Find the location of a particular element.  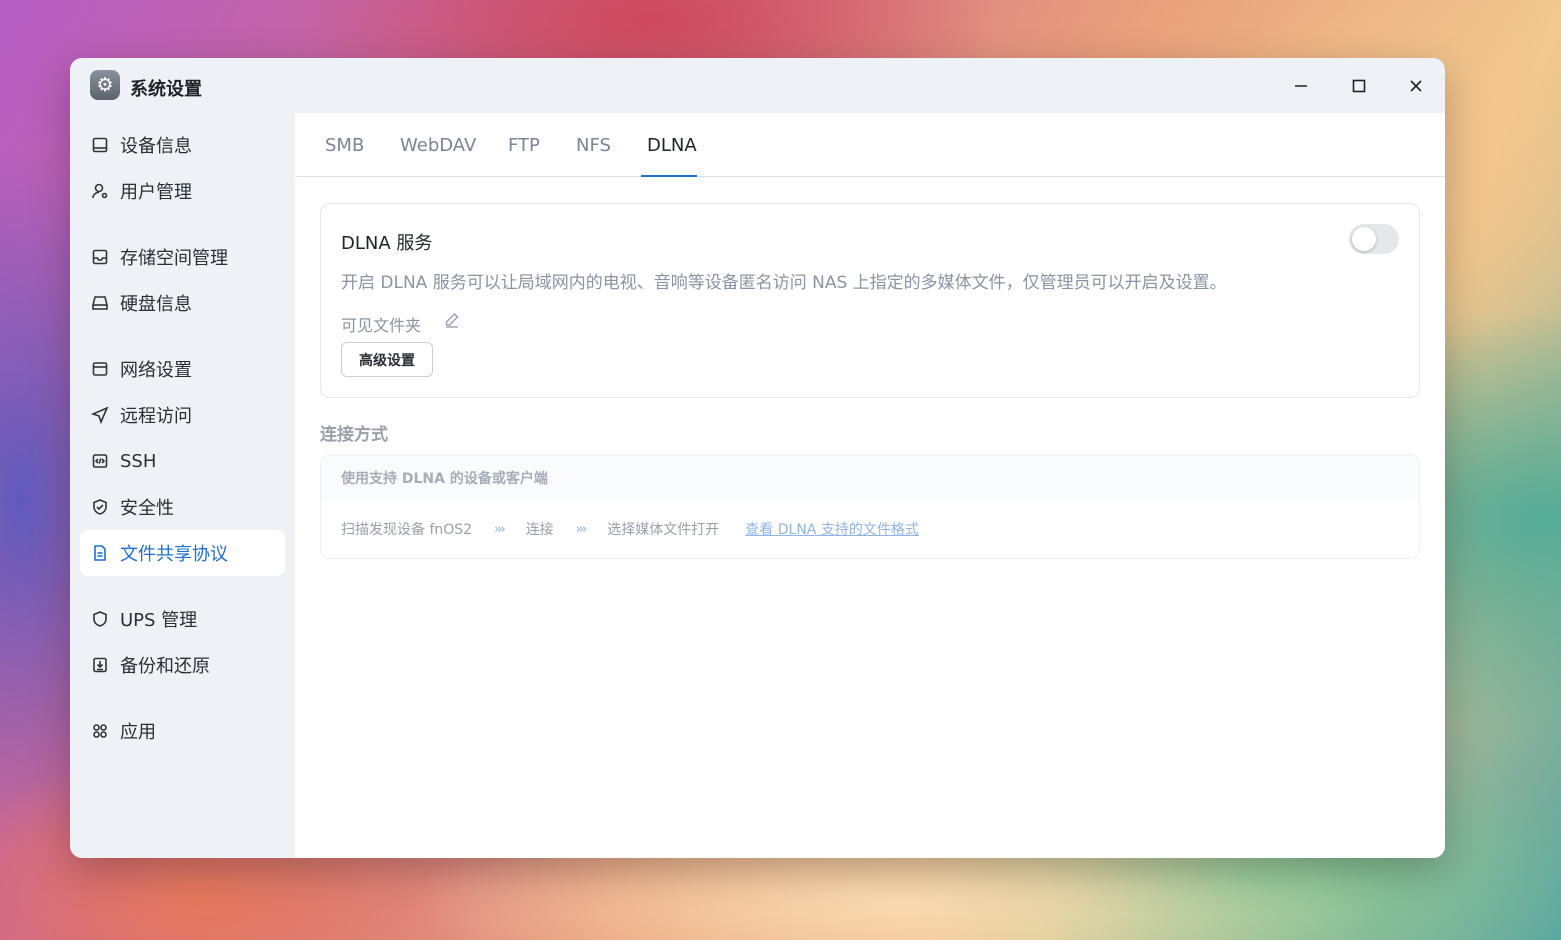

sidebar-item-label: 硬盘信息 is located at coordinates (156, 304).